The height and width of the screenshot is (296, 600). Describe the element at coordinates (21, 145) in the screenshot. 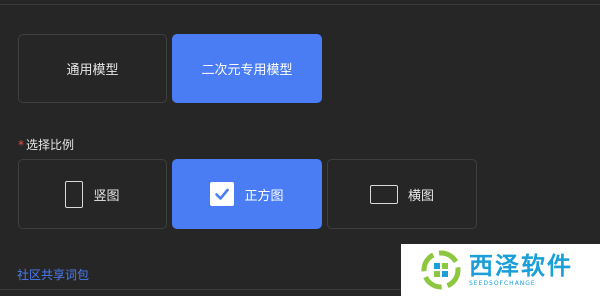

I see `required-mark: *` at that location.